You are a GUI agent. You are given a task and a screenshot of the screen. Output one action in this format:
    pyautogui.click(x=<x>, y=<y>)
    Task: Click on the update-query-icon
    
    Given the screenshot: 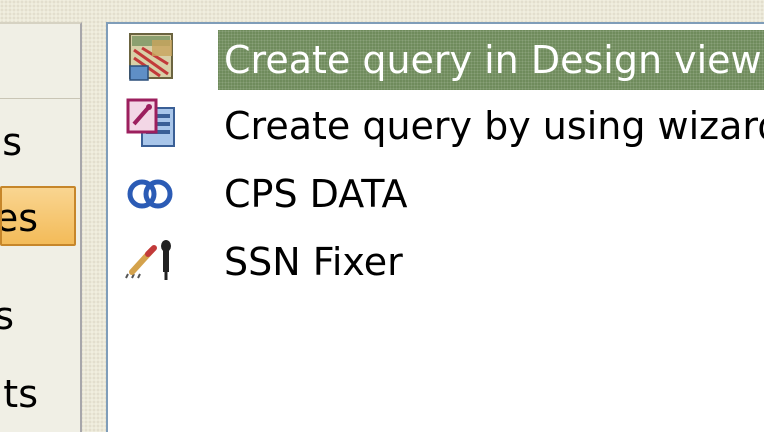 What is the action you would take?
    pyautogui.click(x=151, y=261)
    